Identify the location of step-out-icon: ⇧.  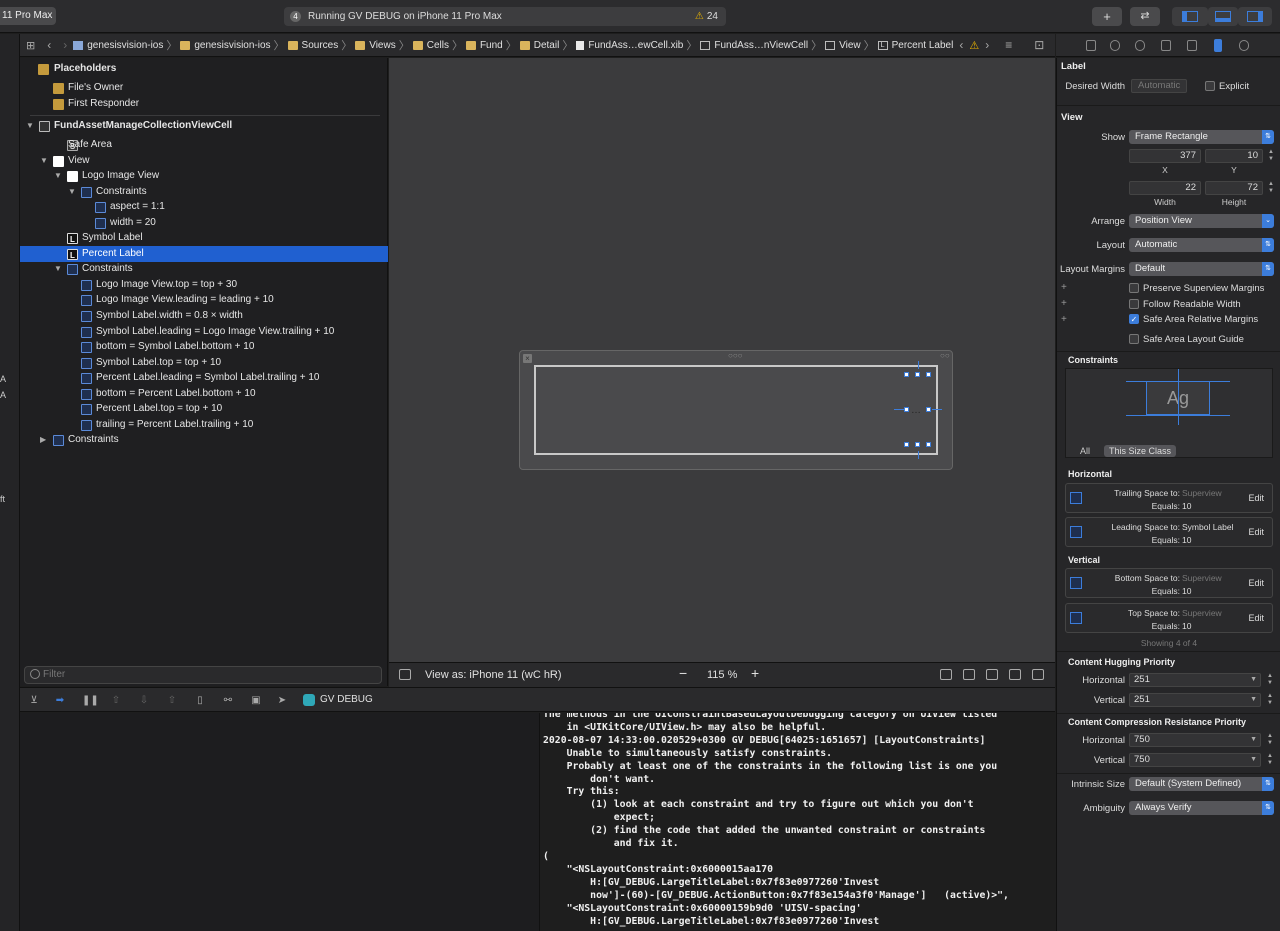
(172, 700).